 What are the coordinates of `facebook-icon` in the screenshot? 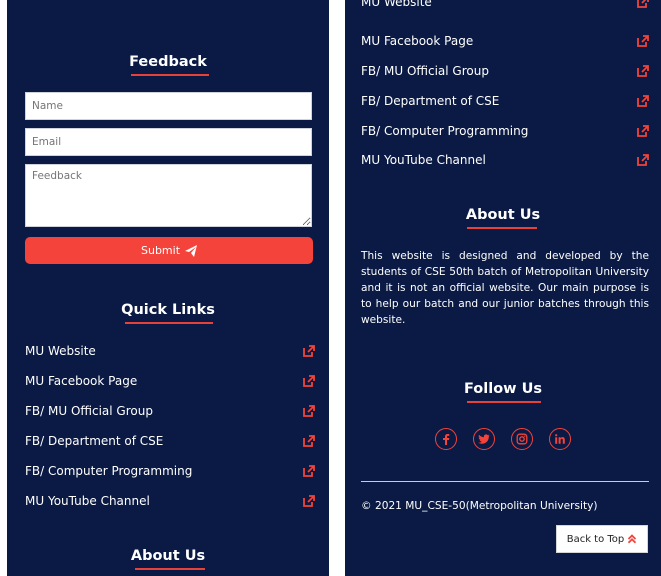 It's located at (446, 439).